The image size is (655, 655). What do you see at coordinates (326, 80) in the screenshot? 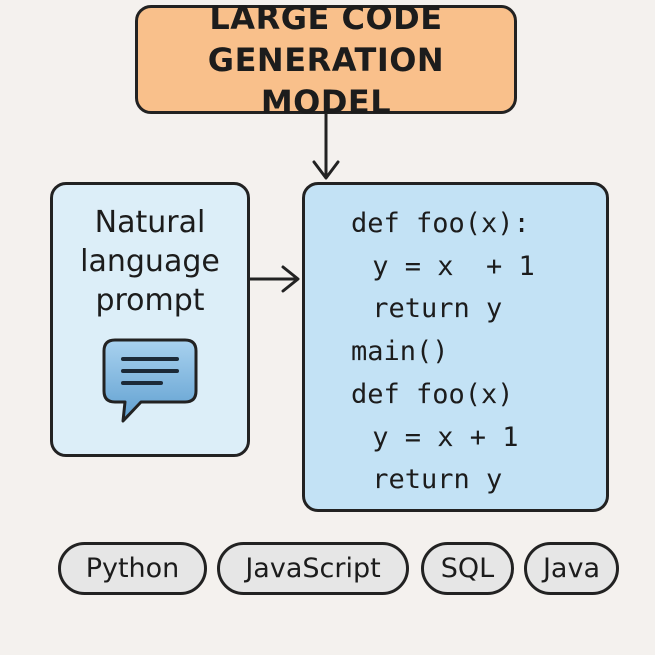
I see `model-title-line-2: GENERATION MODEL` at bounding box center [326, 80].